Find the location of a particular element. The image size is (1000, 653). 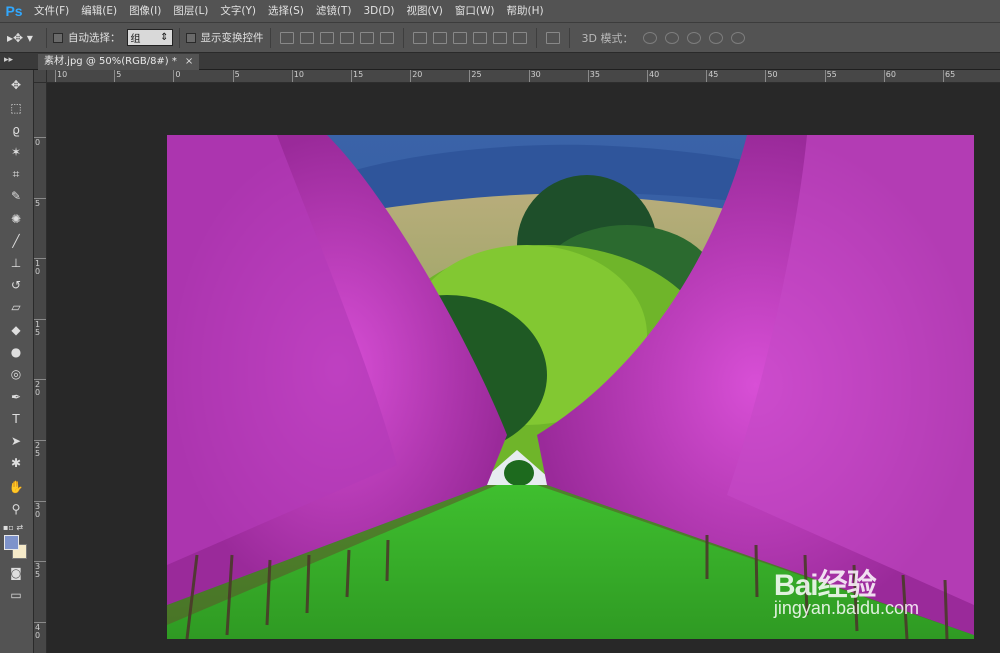

move-tool-preset-icon: ▸✥ ▾ is located at coordinates (20, 38).